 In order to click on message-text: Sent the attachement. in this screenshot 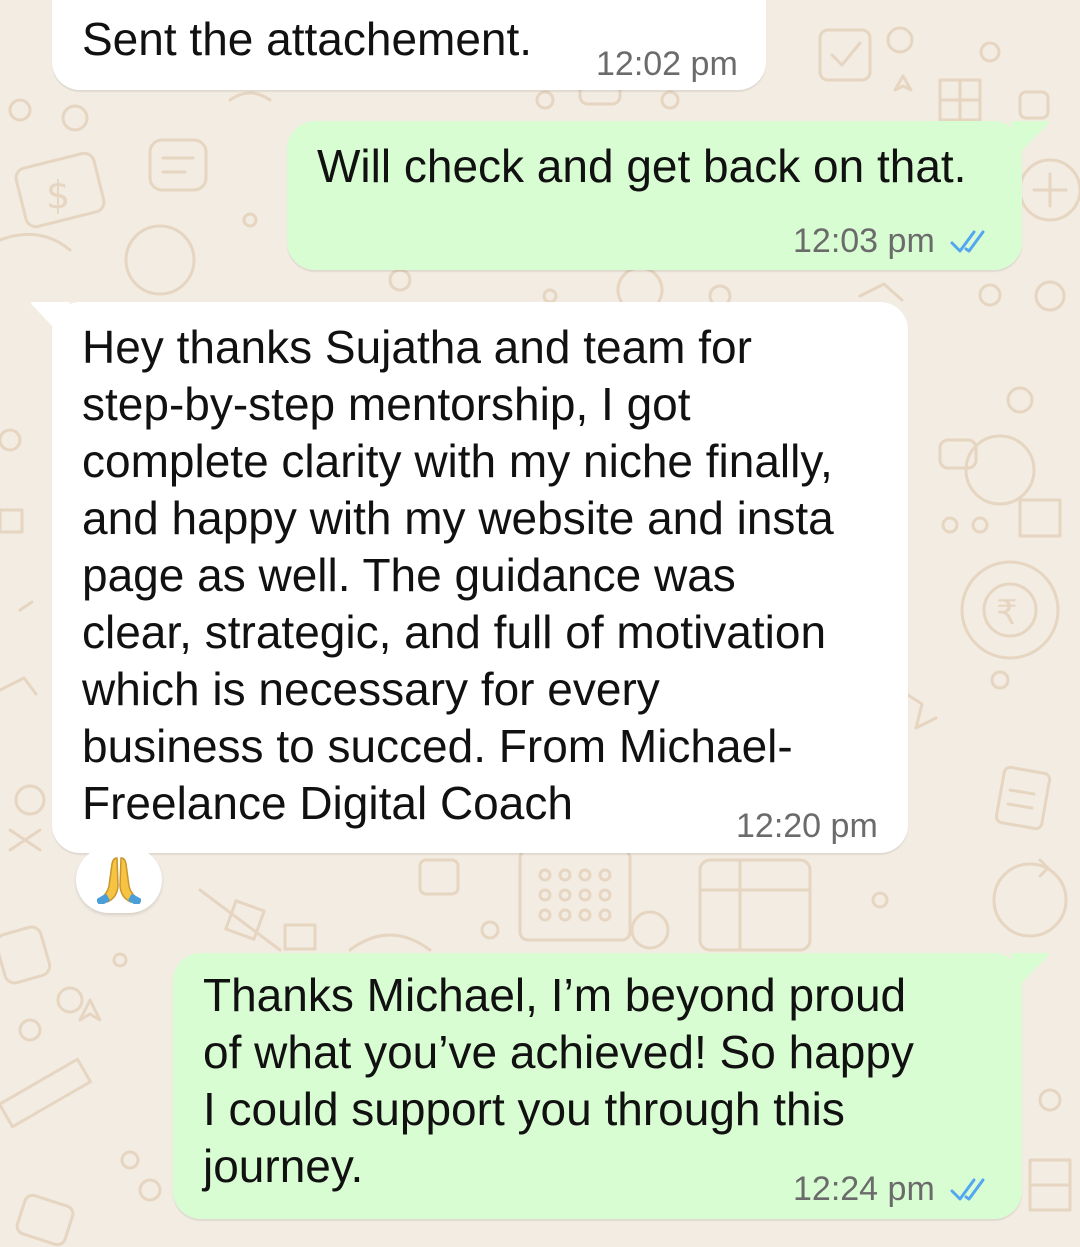, I will do `click(307, 39)`.